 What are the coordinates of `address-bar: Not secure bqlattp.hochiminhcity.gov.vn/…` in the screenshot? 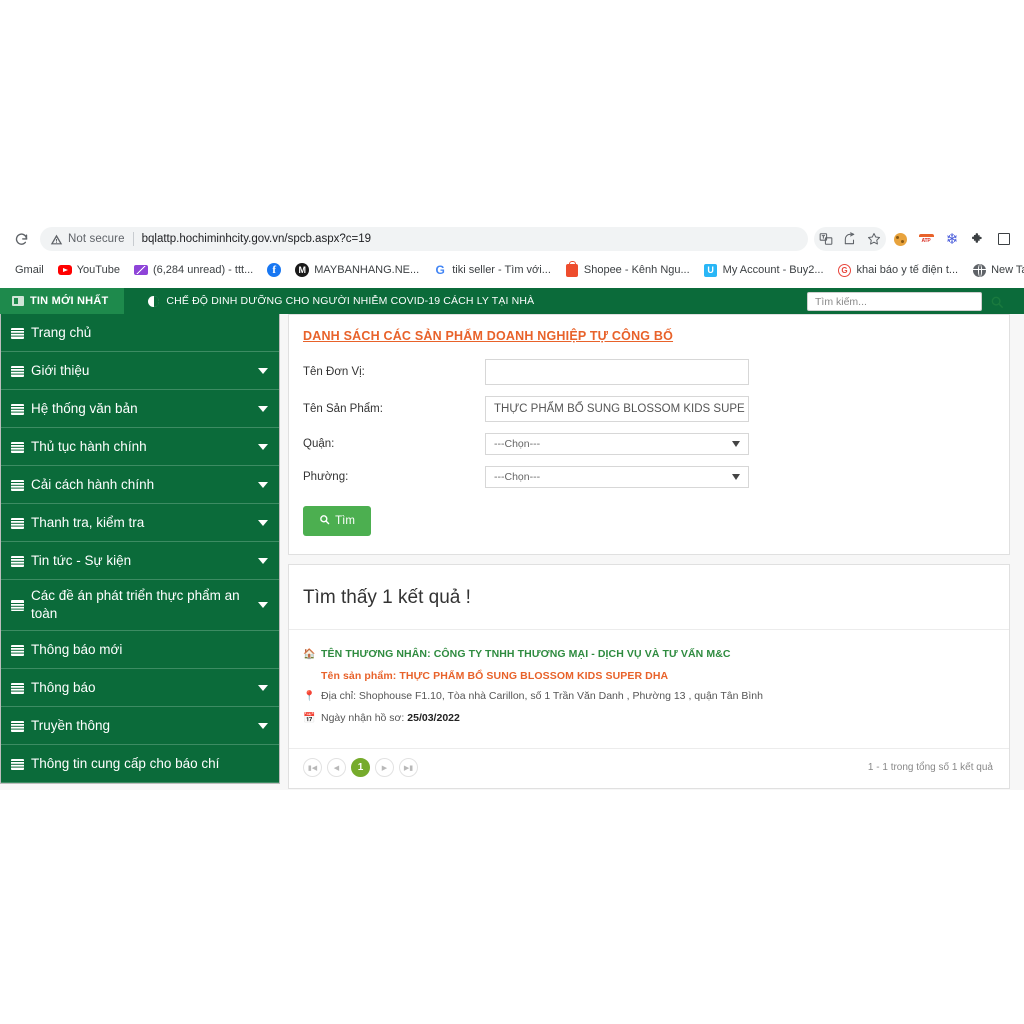 It's located at (424, 239).